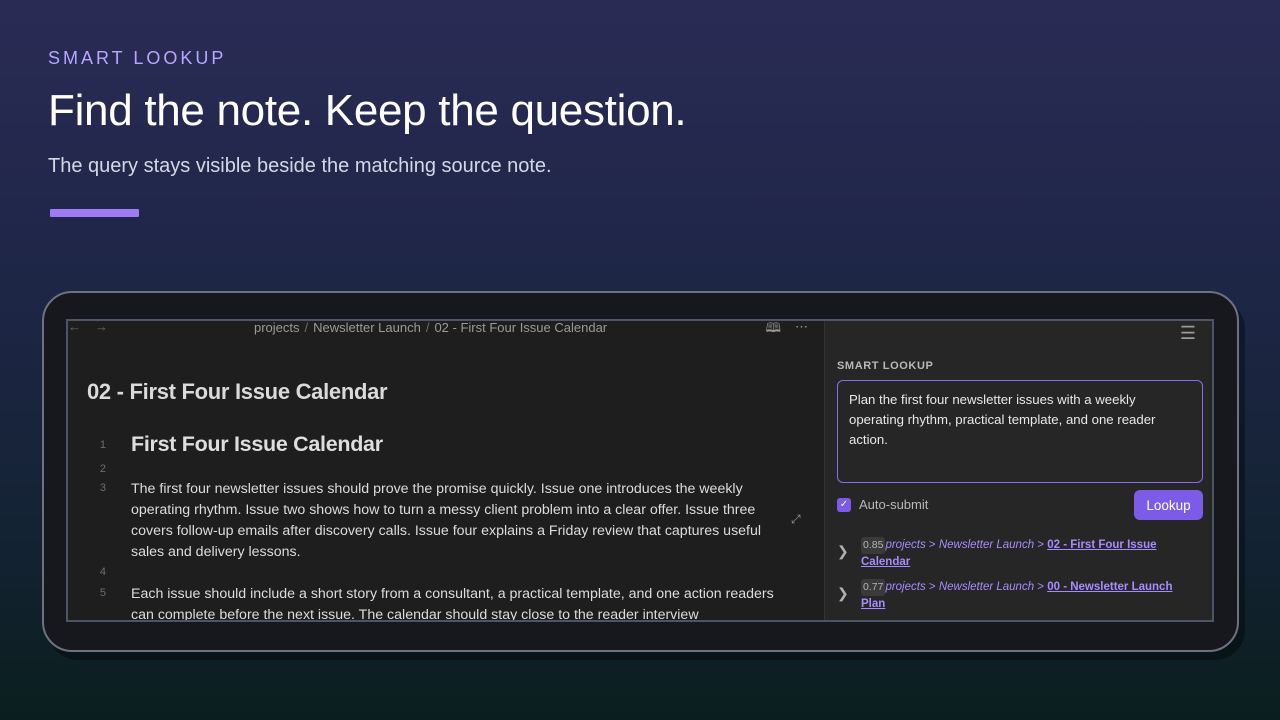  Describe the element at coordinates (1168, 505) in the screenshot. I see `lookup-button: Lookup` at that location.